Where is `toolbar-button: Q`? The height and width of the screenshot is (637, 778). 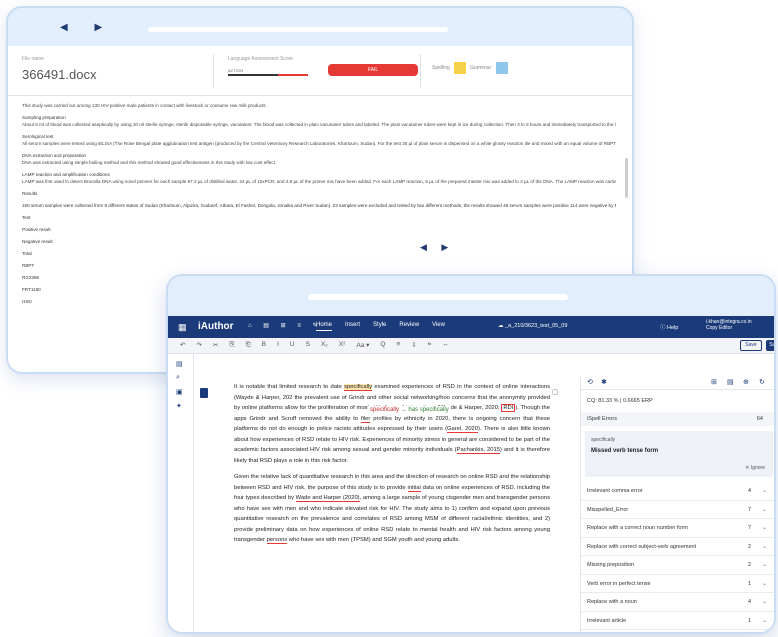
toolbar-button: Q is located at coordinates (382, 345).